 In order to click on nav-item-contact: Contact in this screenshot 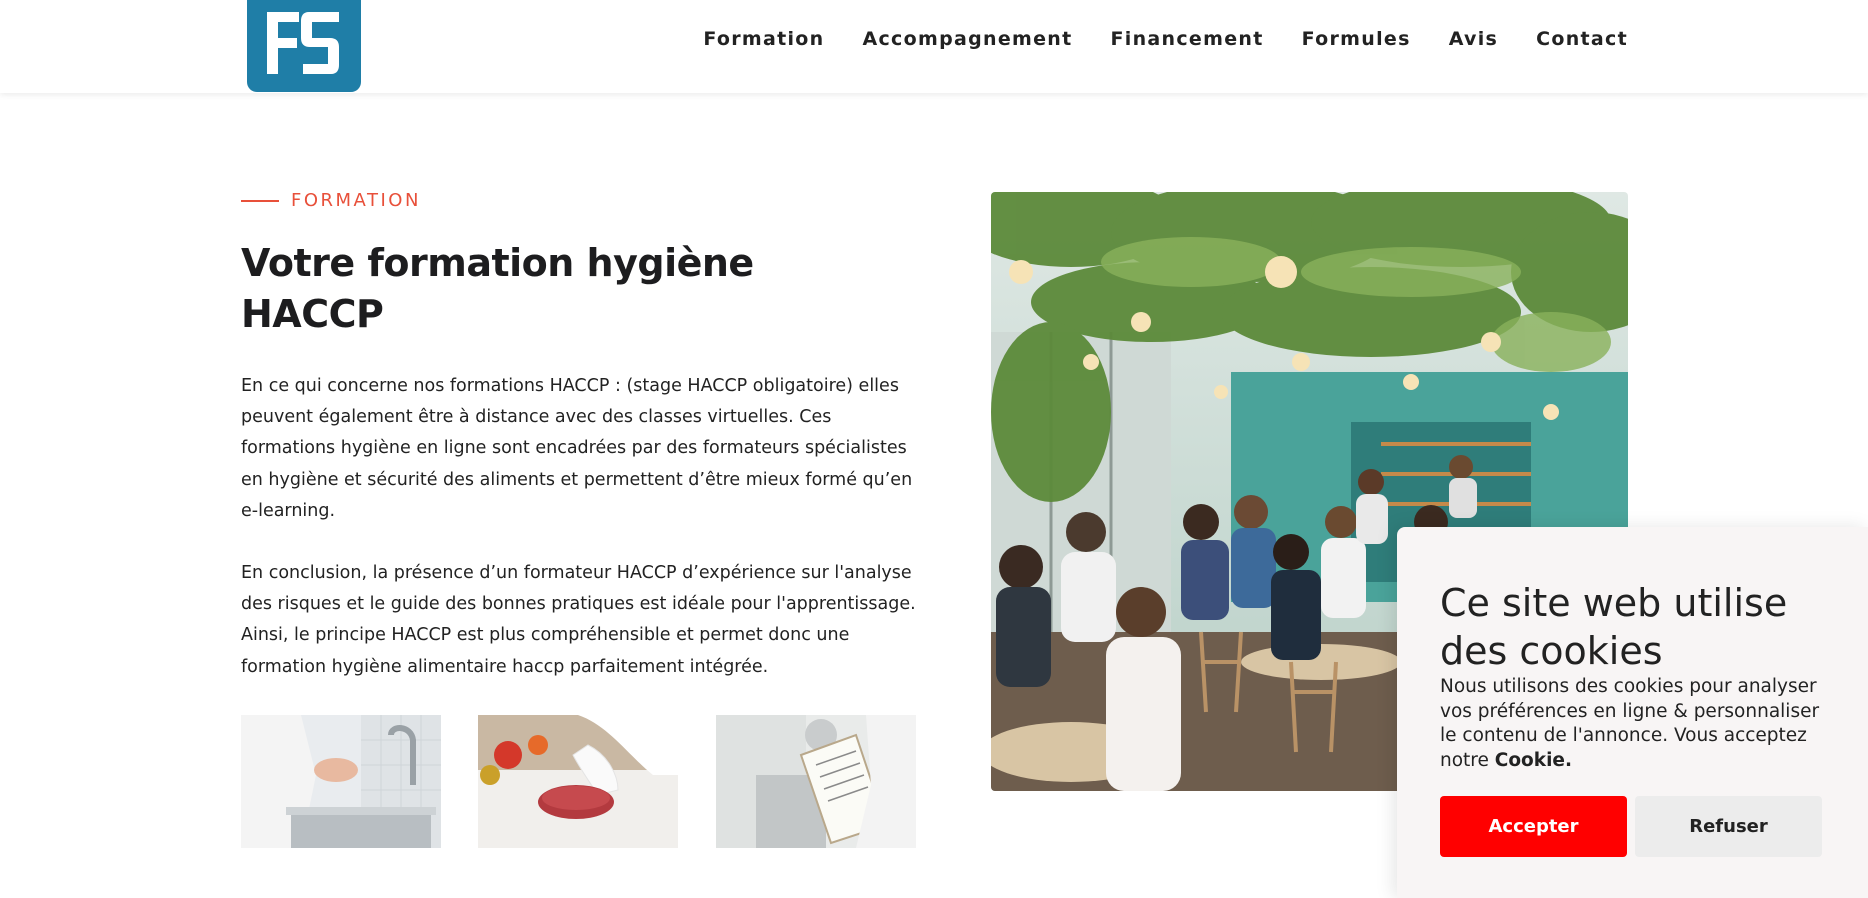, I will do `click(1582, 39)`.